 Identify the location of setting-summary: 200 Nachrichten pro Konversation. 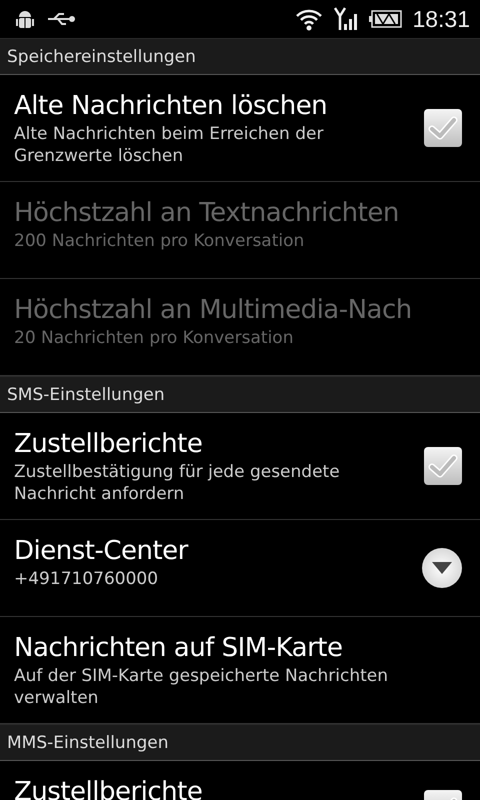
(160, 241).